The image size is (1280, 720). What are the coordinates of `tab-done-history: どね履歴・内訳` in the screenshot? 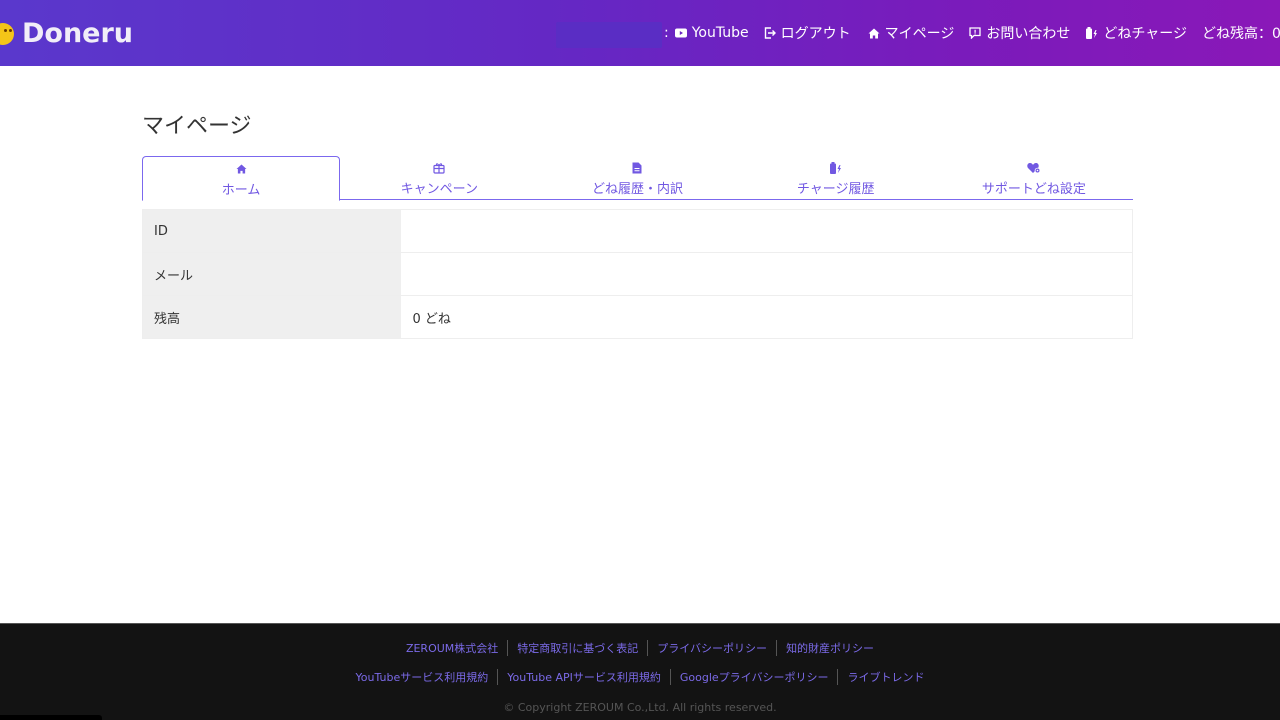 It's located at (637, 178).